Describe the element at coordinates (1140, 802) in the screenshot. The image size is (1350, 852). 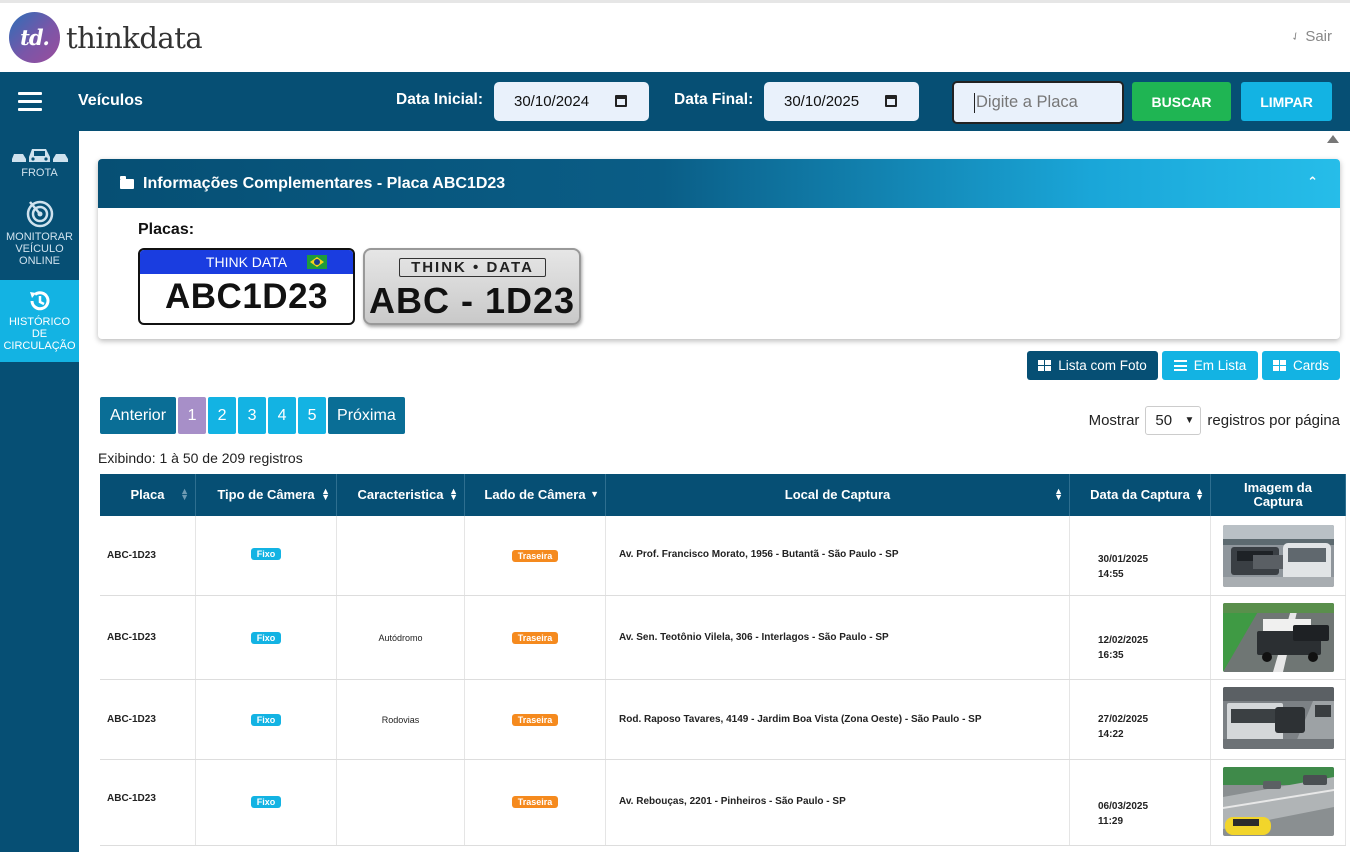
I see `cell-data: 06/03/2025 11:29` at that location.